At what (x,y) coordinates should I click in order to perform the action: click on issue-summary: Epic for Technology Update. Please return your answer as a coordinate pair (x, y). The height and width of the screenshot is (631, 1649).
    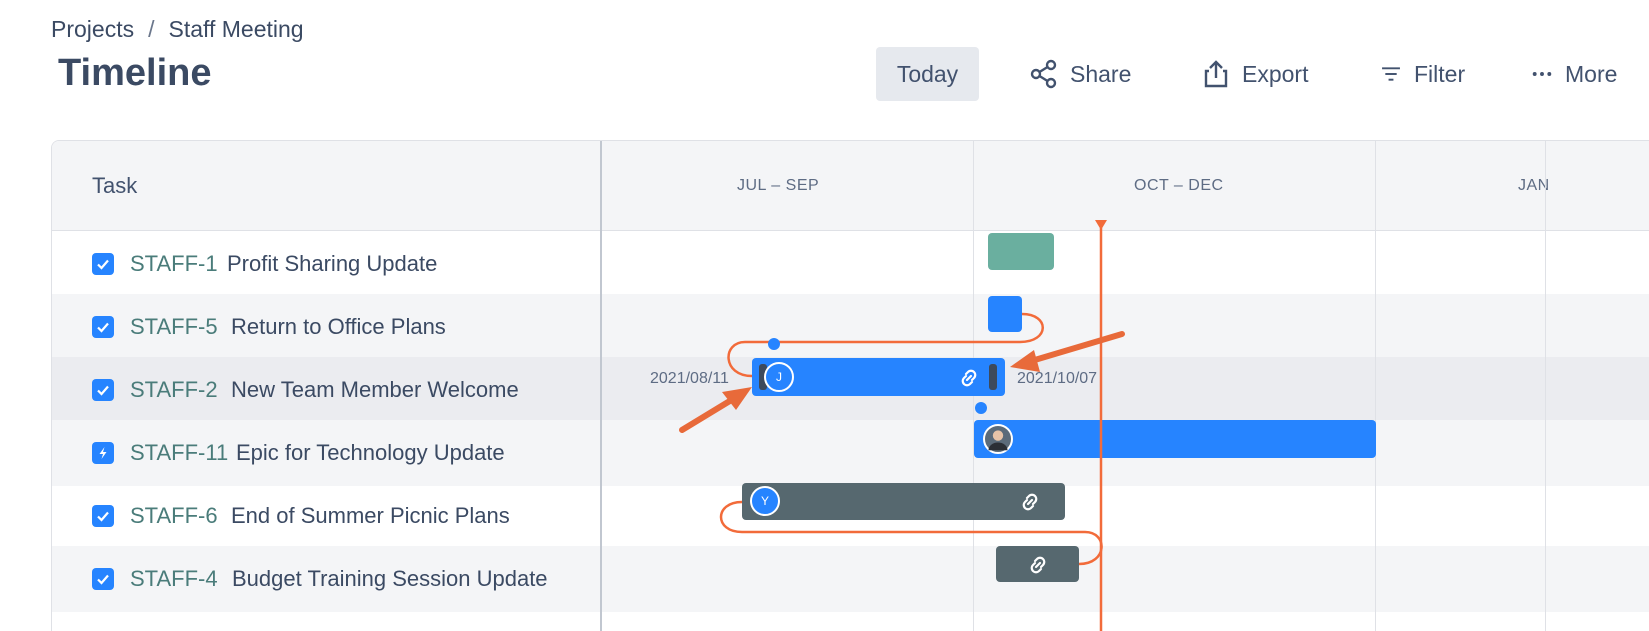
    Looking at the image, I should click on (370, 453).